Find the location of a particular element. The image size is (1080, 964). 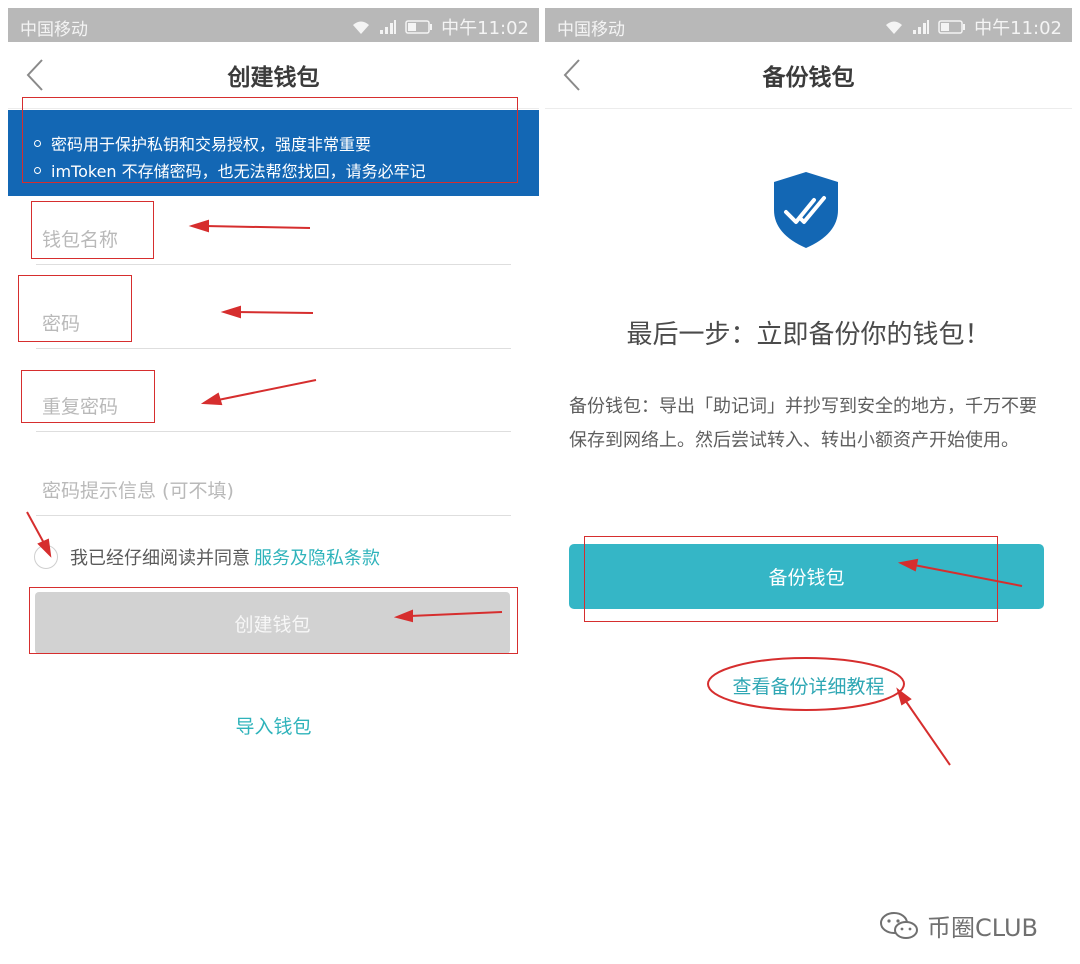

password-hint-field: 密码提示信息 (可不填) is located at coordinates (273, 485).